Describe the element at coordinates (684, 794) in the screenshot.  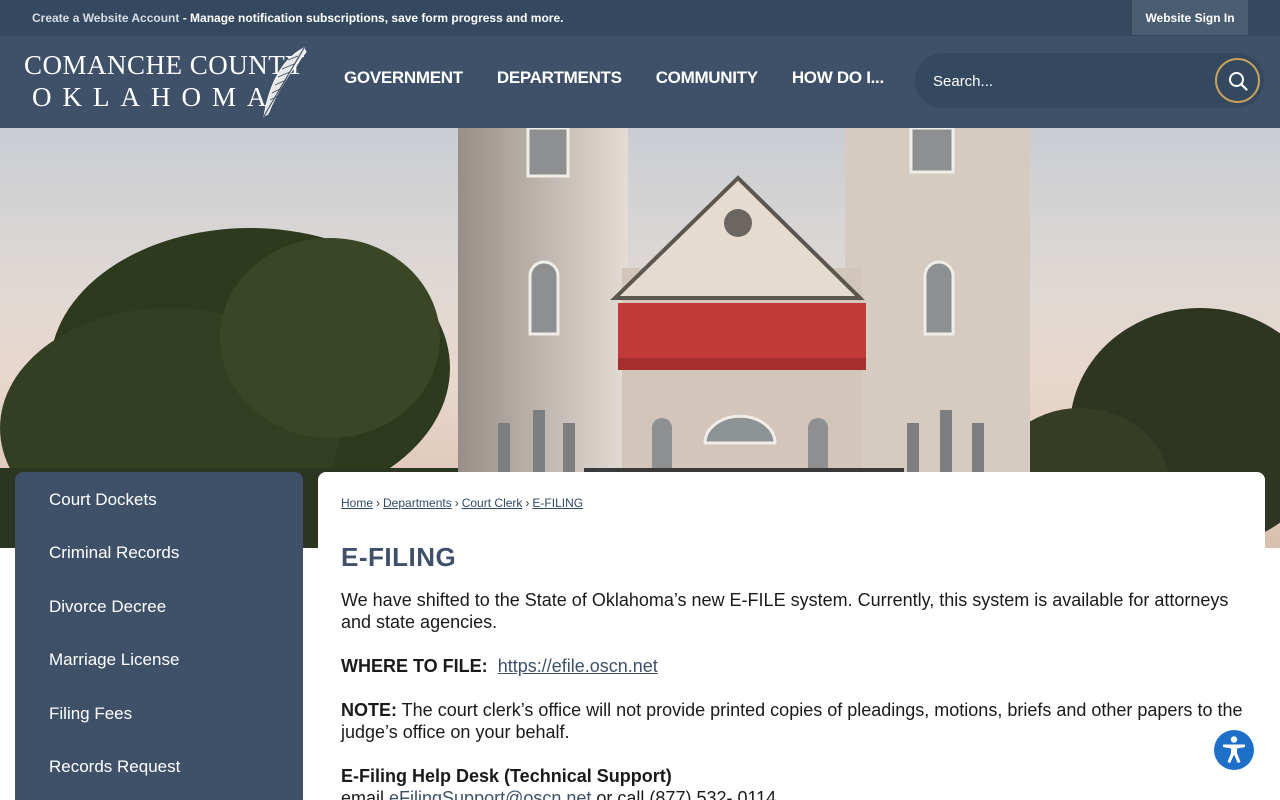
I see `helpdesk-phone: or call (877) 532- 0114` at that location.